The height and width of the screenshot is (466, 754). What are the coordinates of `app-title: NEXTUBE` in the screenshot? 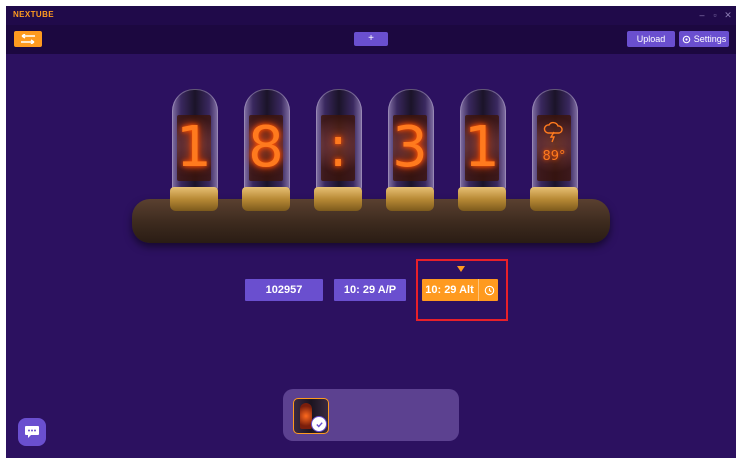 It's located at (34, 14).